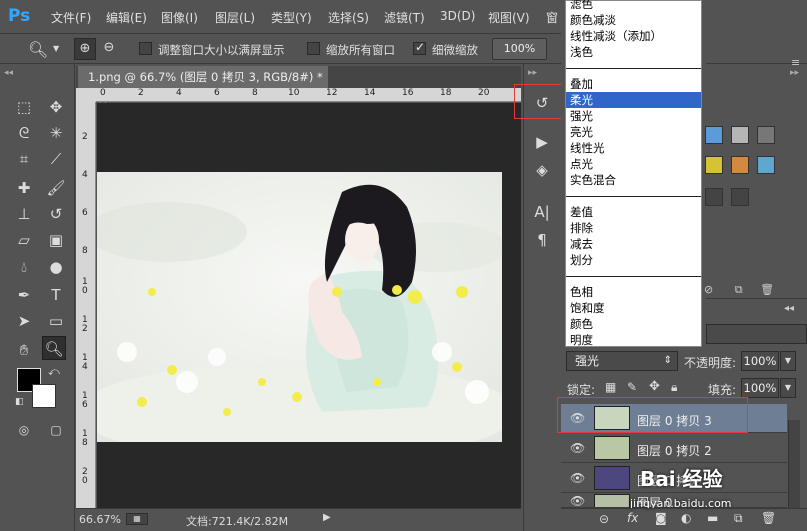 This screenshot has width=807, height=531. What do you see at coordinates (419, 47) in the screenshot?
I see `scrubby-zoom-checkbox` at bounding box center [419, 47].